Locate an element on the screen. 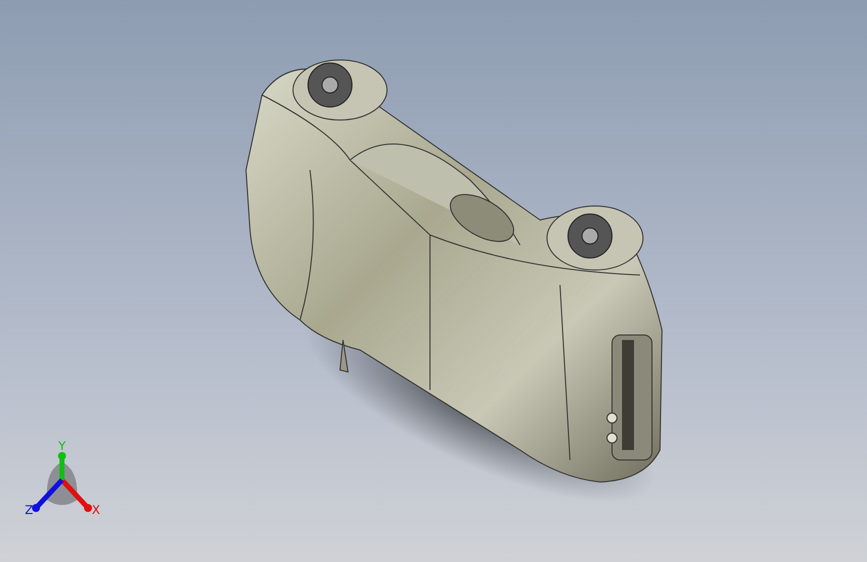 The image size is (867, 562). axis-label: X is located at coordinates (96, 510).